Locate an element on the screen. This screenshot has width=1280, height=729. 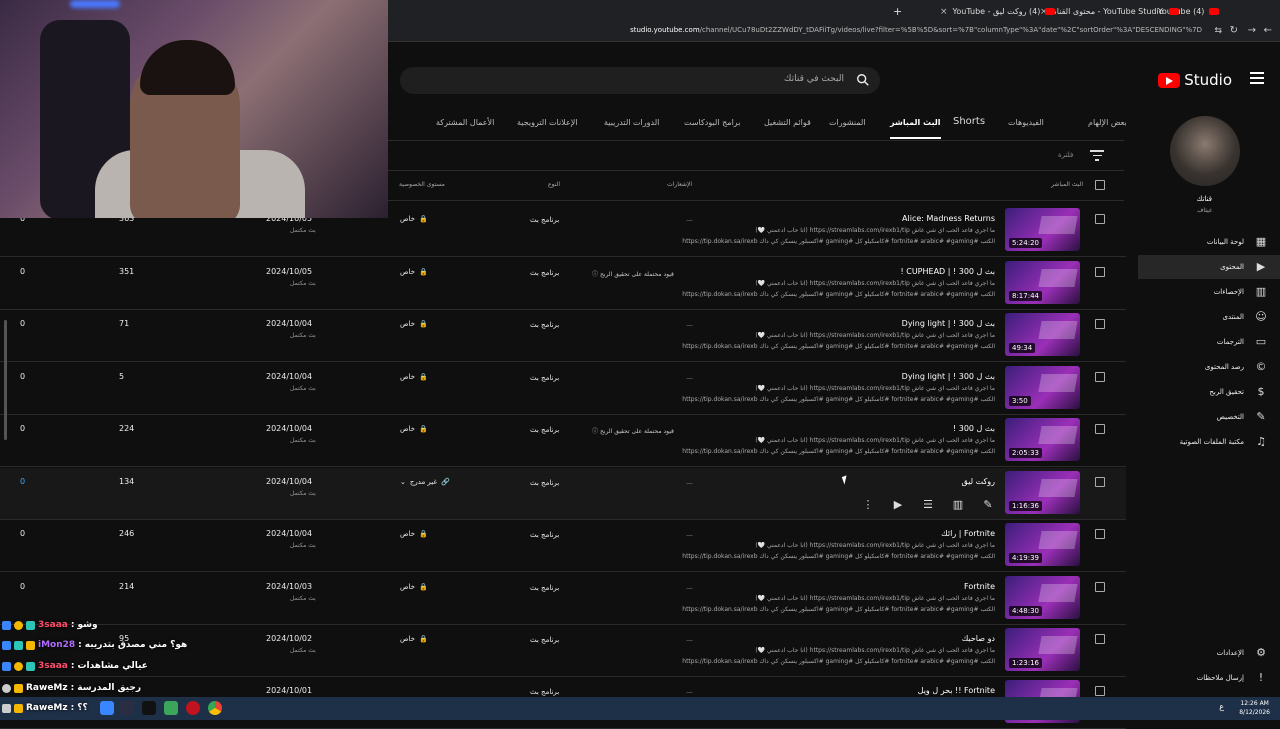
taskbar-chrome-icon is located at coordinates (215, 708).